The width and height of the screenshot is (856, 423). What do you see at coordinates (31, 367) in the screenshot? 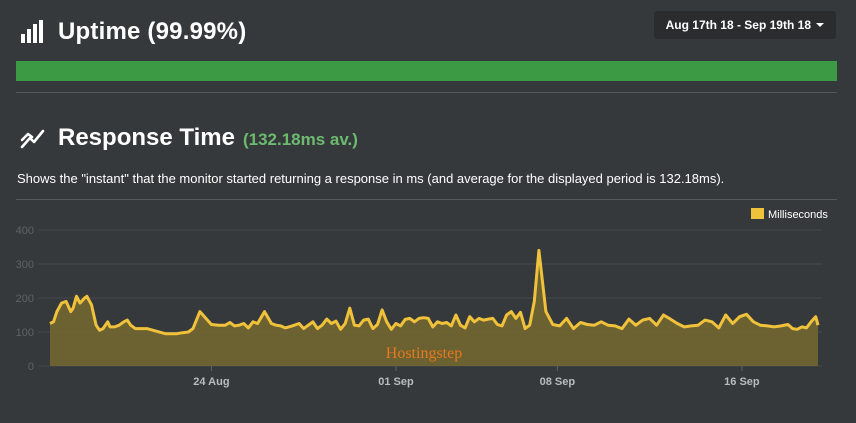
I see `y-tick-label: 0` at bounding box center [31, 367].